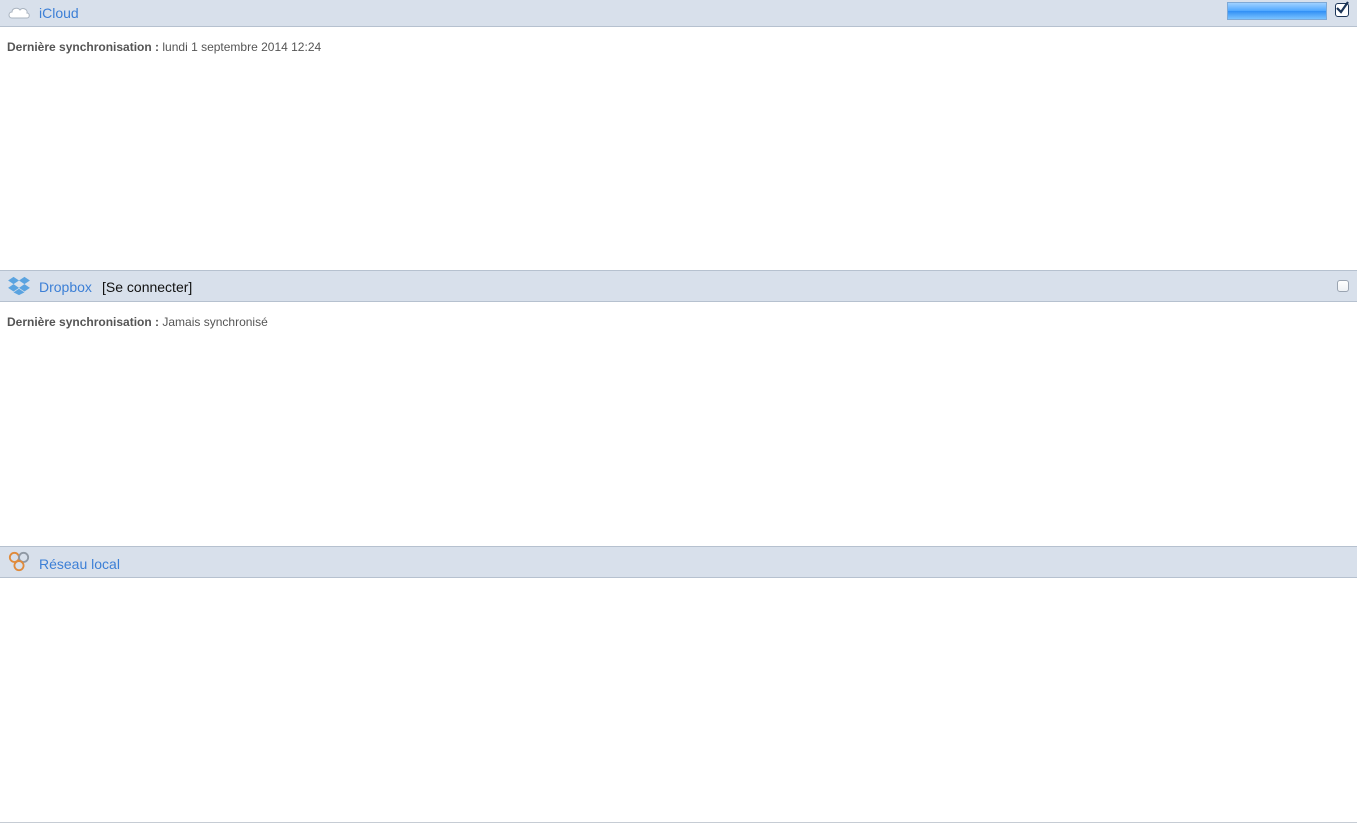 This screenshot has width=1357, height=829. I want to click on icloud-sync-label: Dernière synchronisation :, so click(83, 47).